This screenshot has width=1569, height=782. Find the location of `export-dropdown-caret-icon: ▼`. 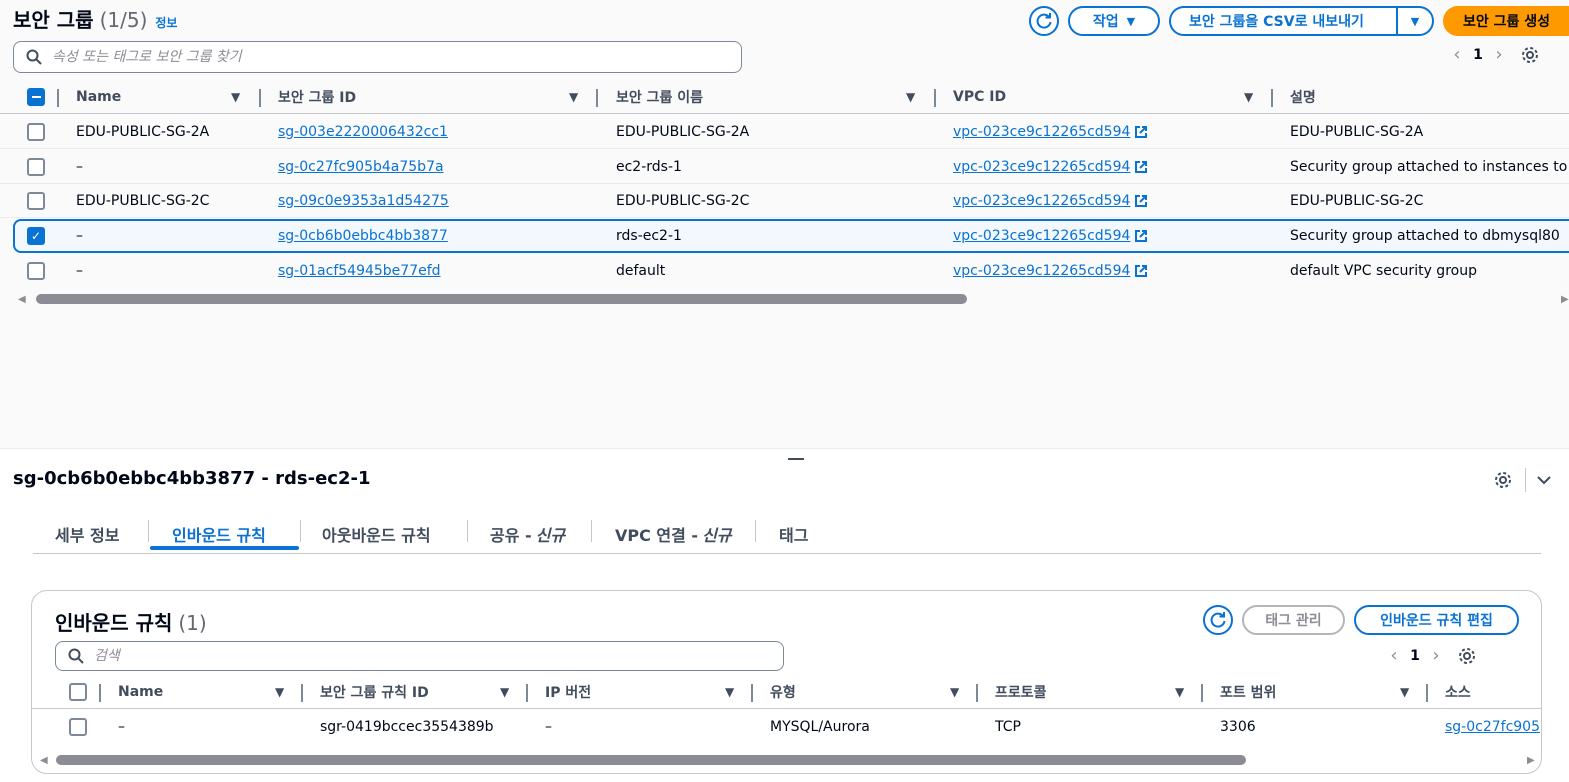

export-dropdown-caret-icon: ▼ is located at coordinates (1414, 21).